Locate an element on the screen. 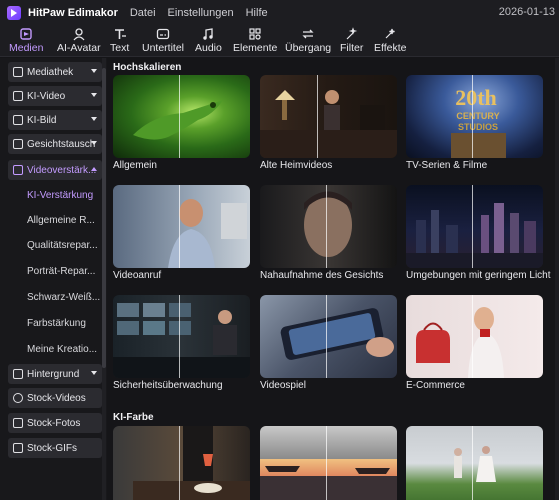 This screenshot has width=559, height=500. thumbnail-home-videos is located at coordinates (328, 116).